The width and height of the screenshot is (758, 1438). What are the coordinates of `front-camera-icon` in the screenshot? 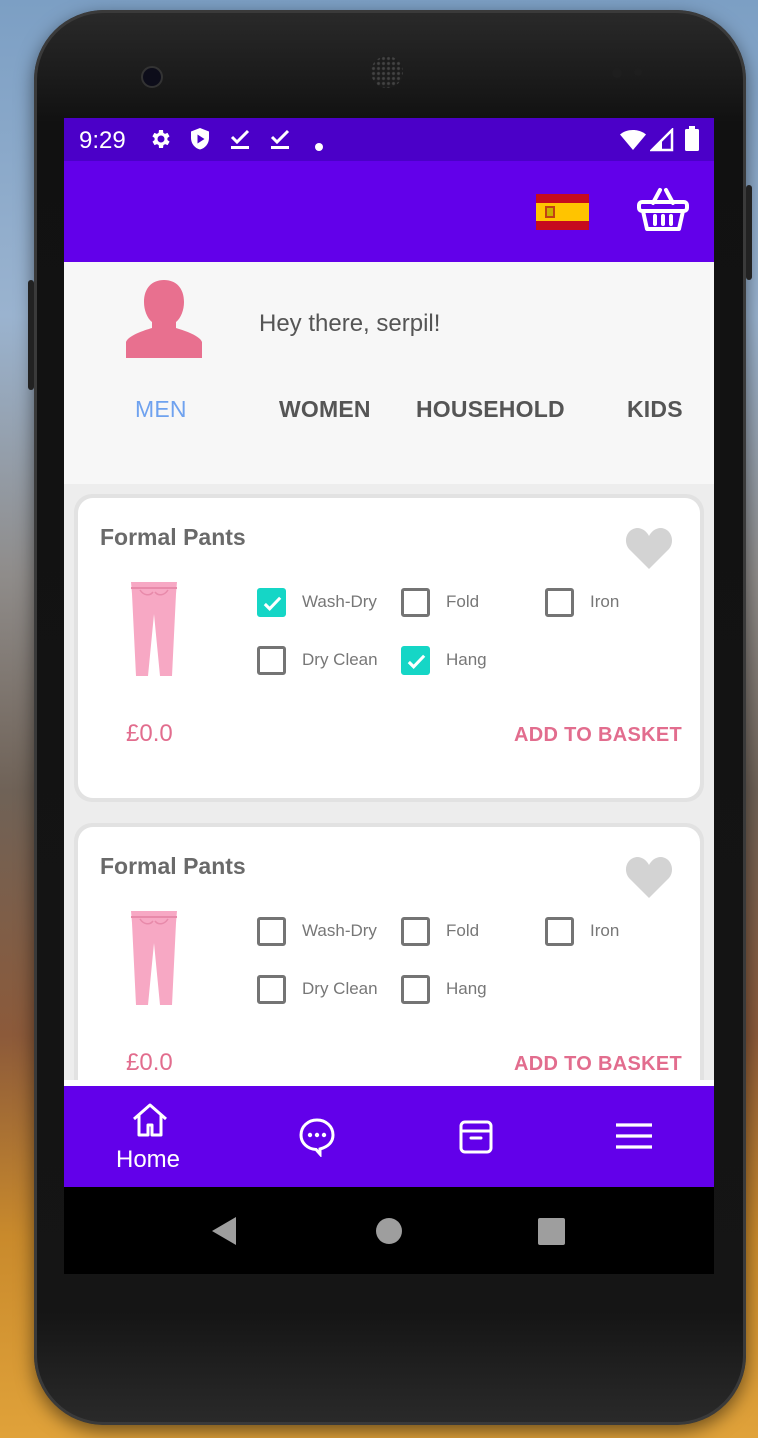 It's located at (152, 77).